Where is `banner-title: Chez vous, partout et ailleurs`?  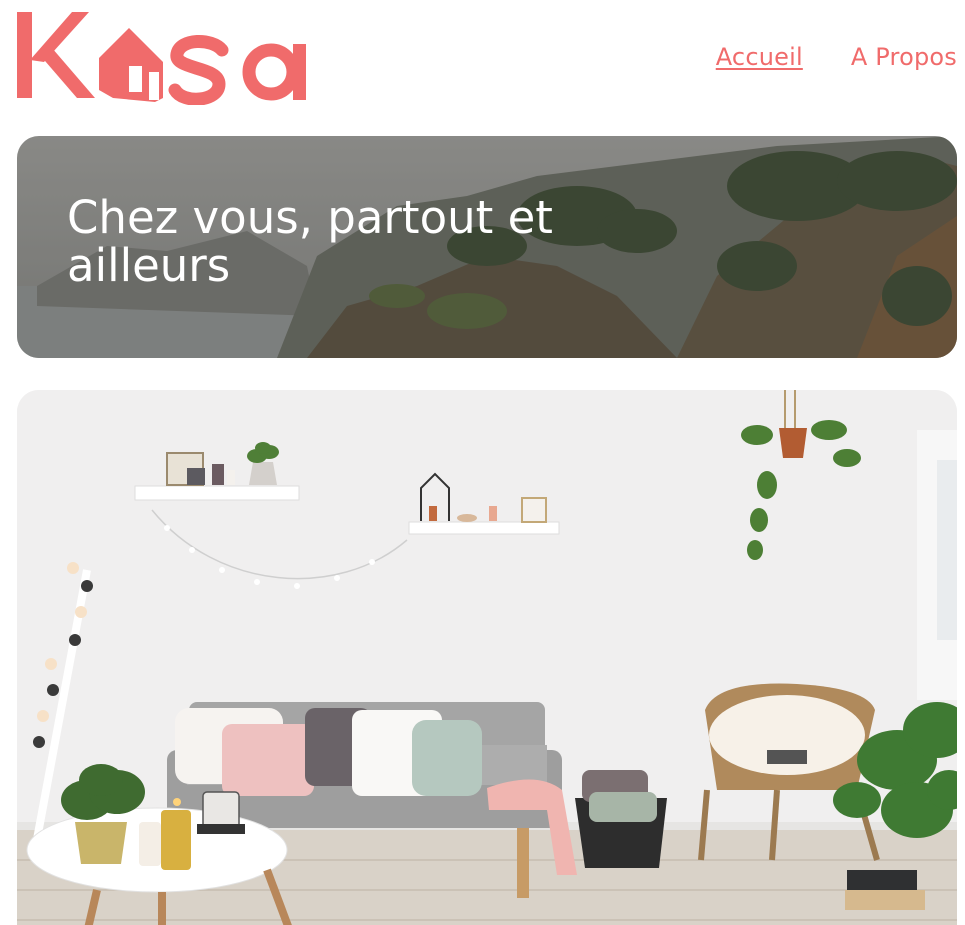
banner-title: Chez vous, partout et ailleurs is located at coordinates (310, 241).